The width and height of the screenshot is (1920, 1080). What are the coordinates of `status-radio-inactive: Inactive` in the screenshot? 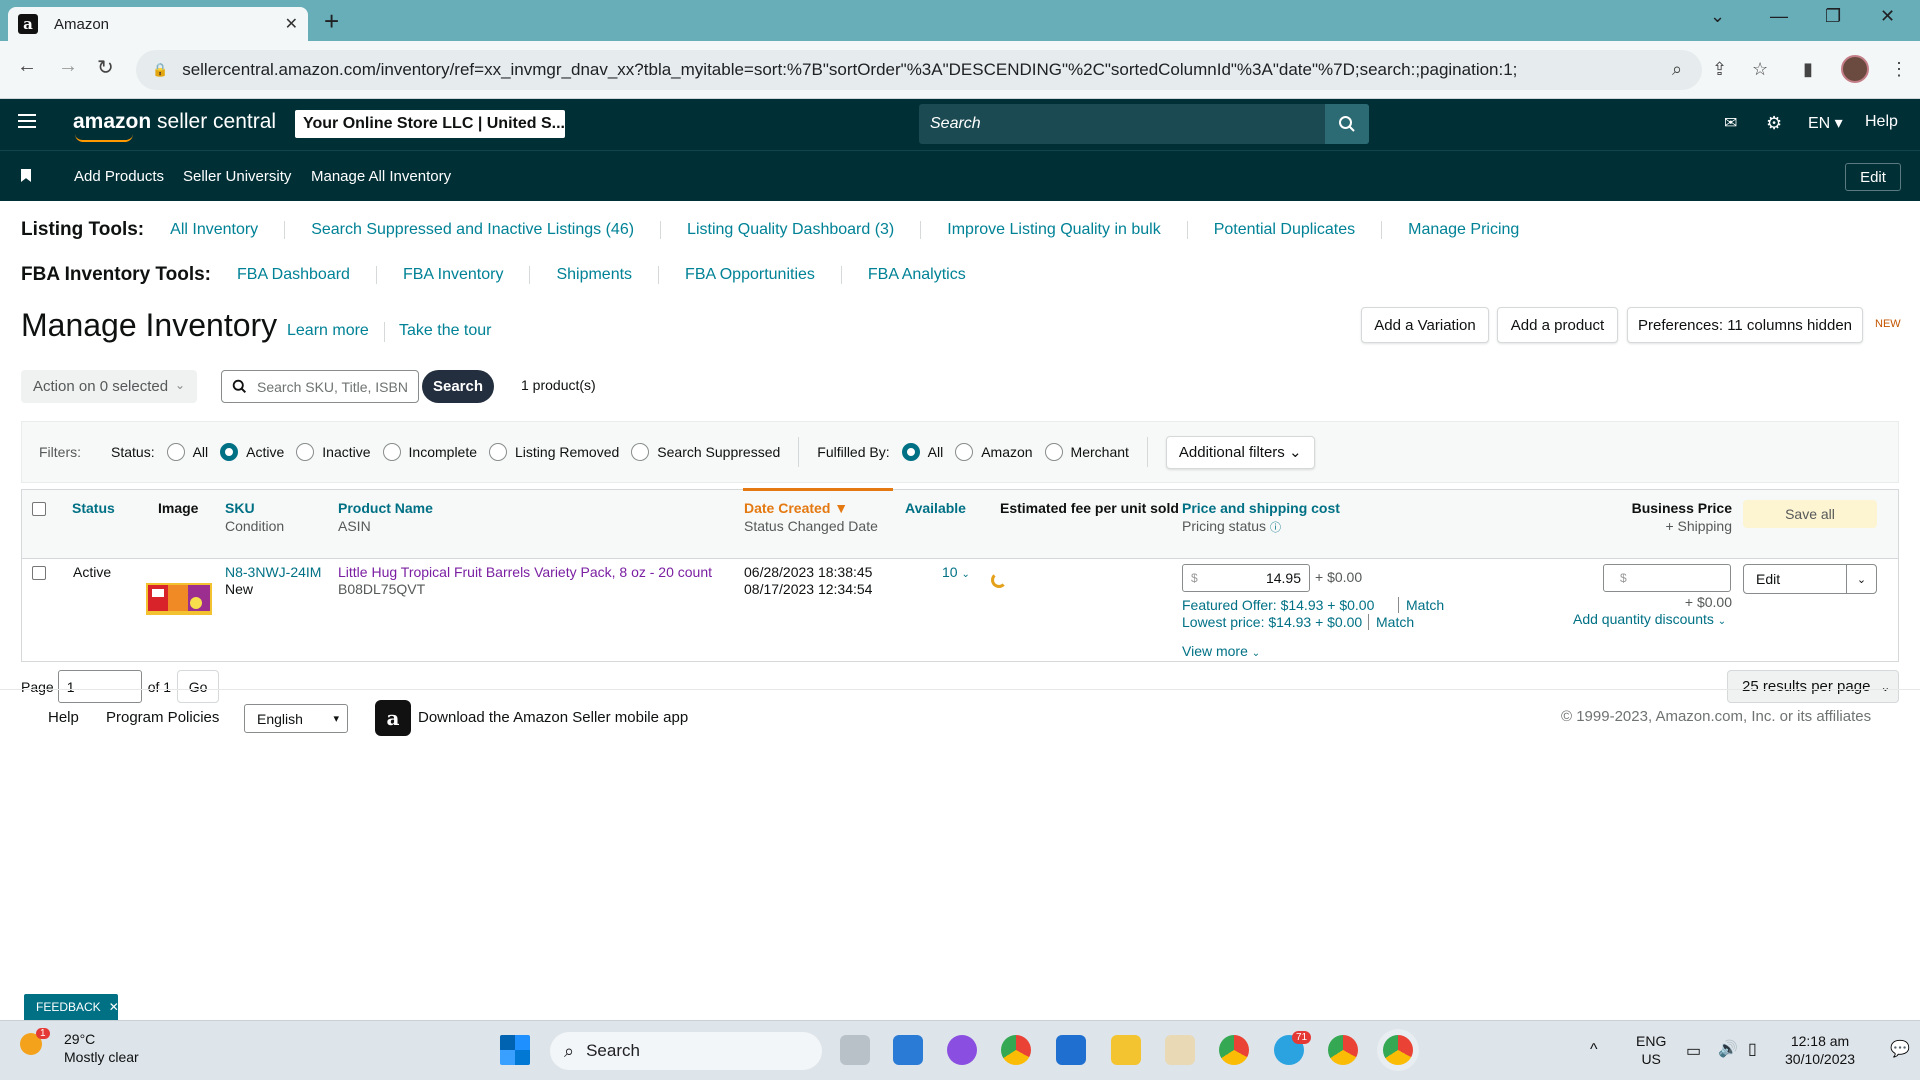 It's located at (327, 452).